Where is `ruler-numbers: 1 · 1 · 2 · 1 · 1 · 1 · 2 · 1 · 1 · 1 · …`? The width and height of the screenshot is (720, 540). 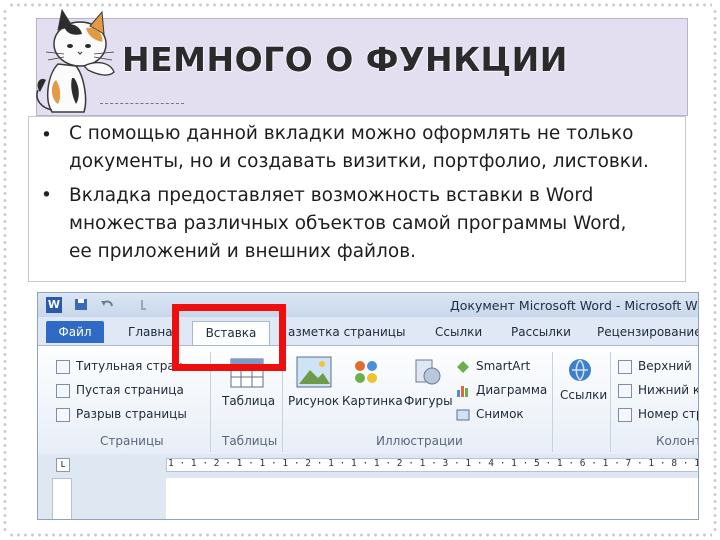
ruler-numbers: 1 · 1 · 2 · 1 · 1 · 1 · 2 · 1 · 1 · 1 · … is located at coordinates (433, 463).